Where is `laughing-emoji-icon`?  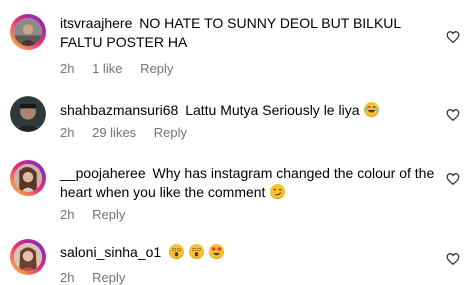
laughing-emoji-icon is located at coordinates (372, 109).